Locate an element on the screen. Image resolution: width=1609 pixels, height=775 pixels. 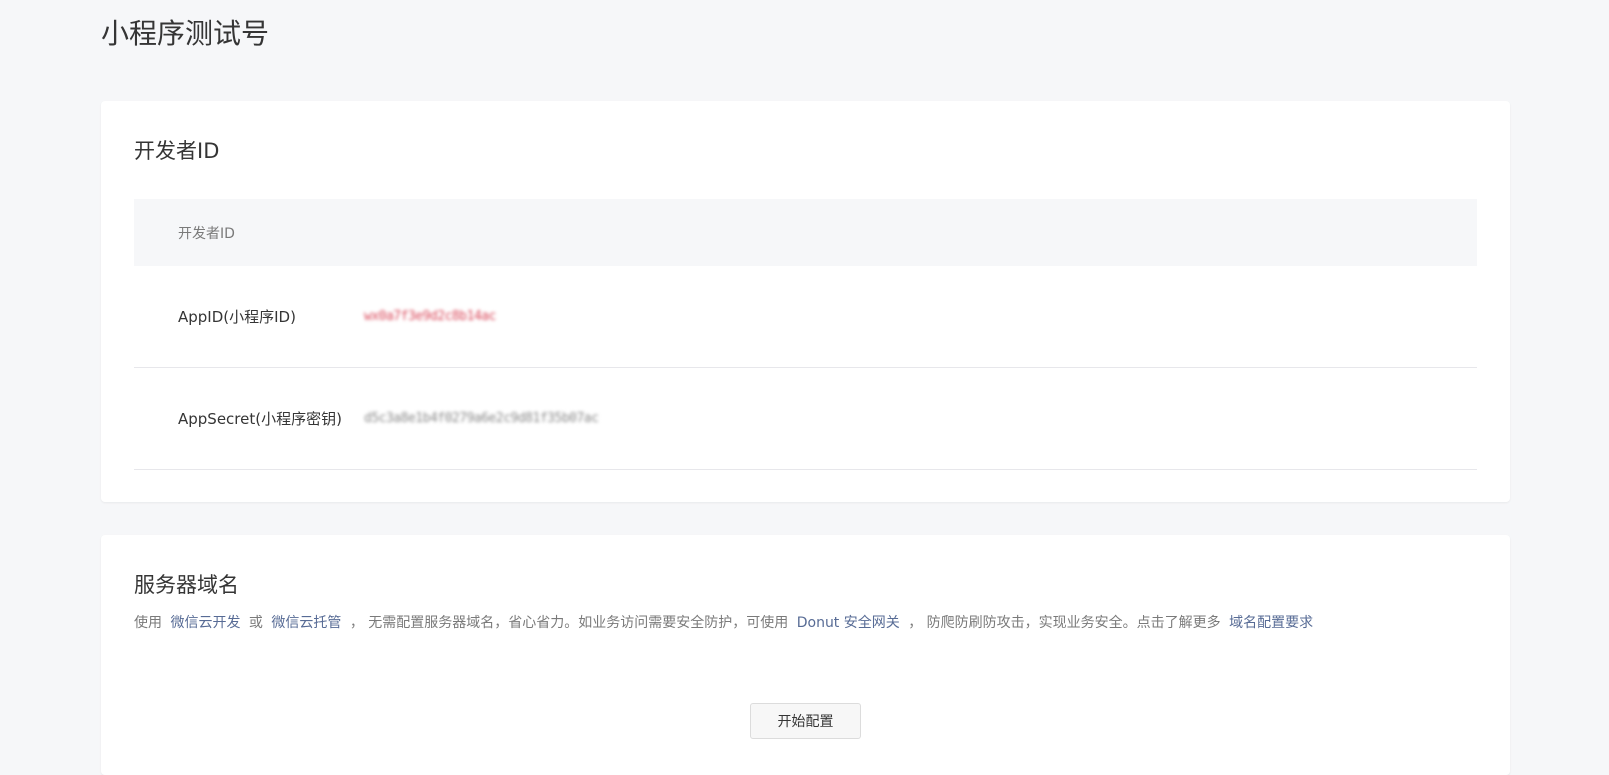
appsecret-label: AppSecret(小程序密钥) is located at coordinates (260, 419).